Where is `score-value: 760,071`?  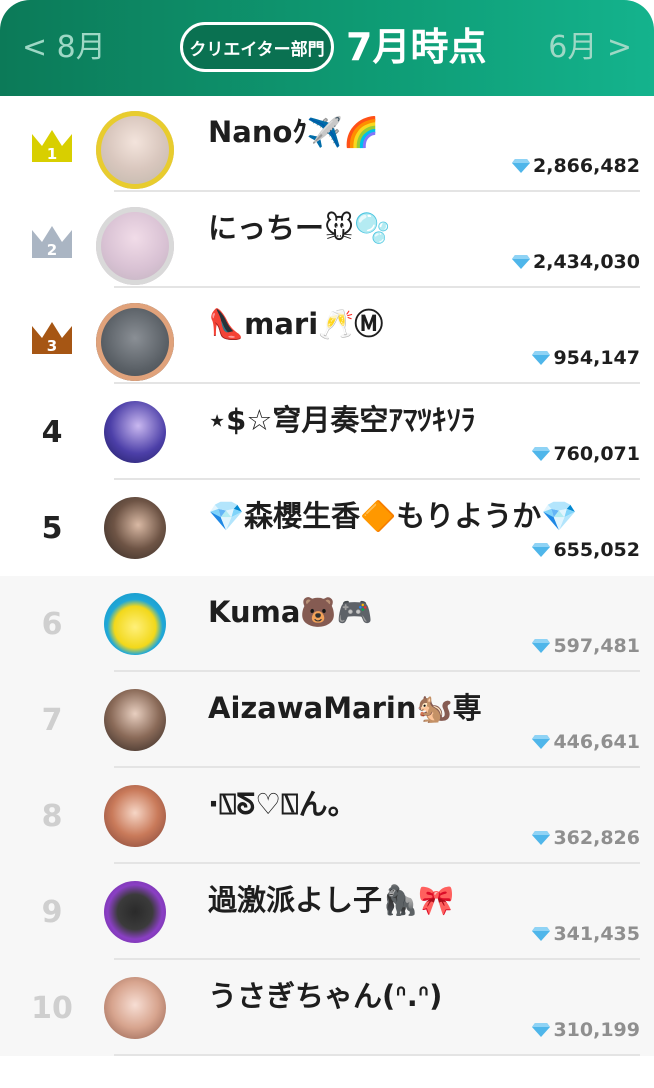 score-value: 760,071 is located at coordinates (596, 454).